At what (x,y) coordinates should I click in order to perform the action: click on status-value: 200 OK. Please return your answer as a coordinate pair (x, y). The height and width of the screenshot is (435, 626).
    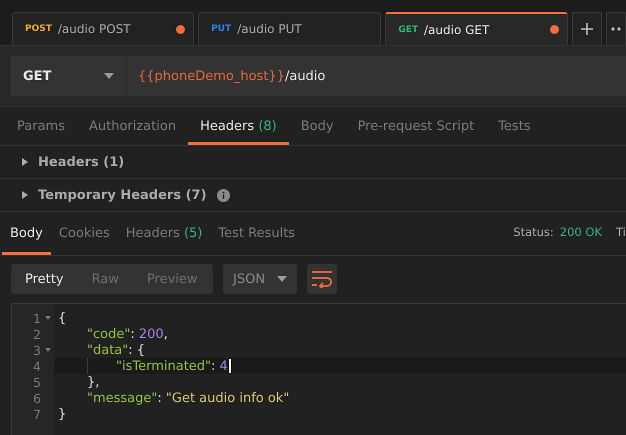
    Looking at the image, I should click on (581, 232).